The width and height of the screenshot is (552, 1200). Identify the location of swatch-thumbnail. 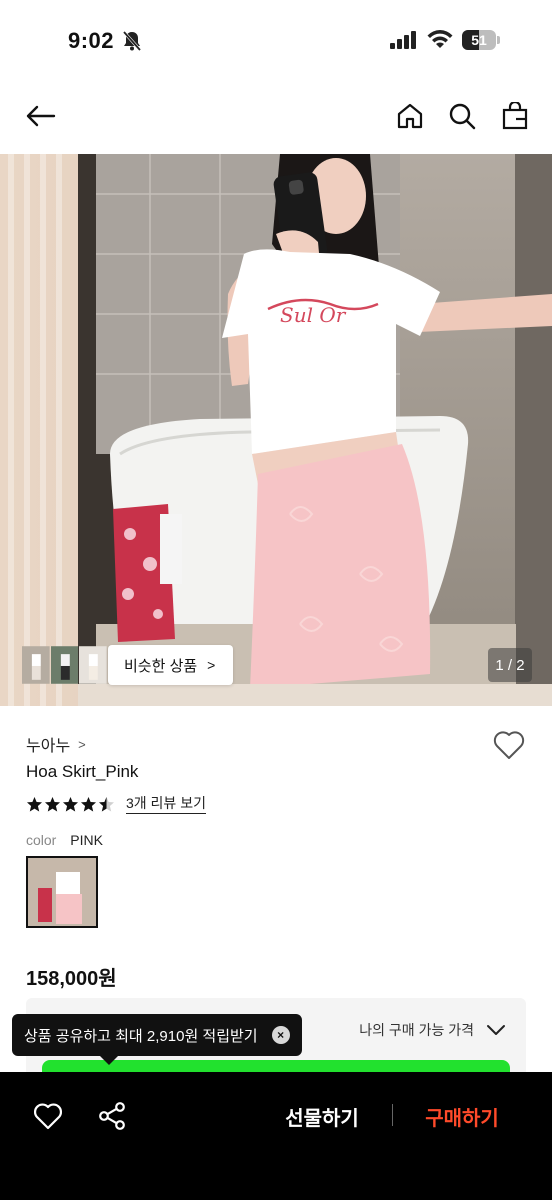
(62, 892).